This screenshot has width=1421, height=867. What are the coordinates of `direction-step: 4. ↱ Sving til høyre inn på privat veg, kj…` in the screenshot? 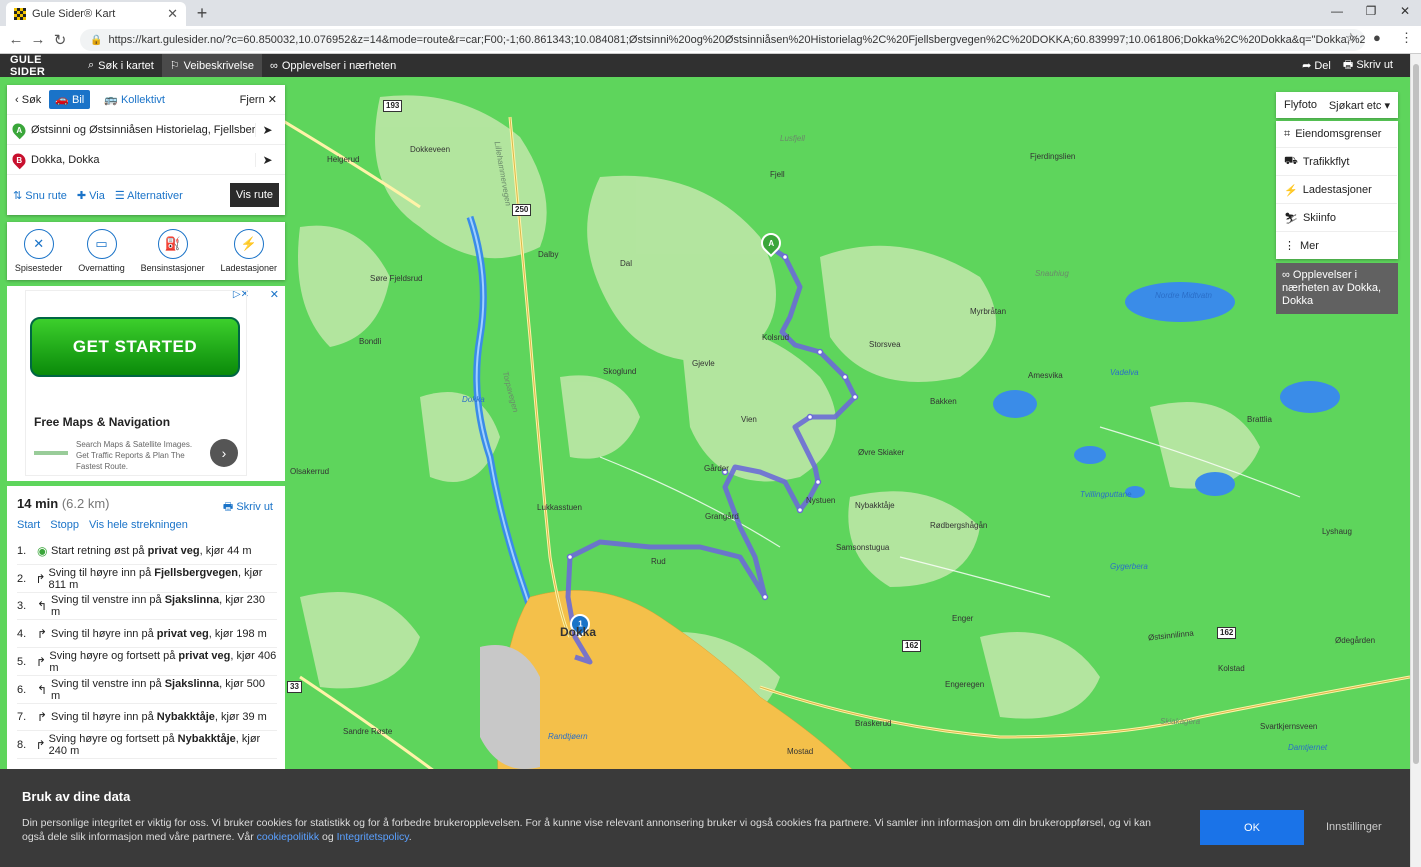 It's located at (147, 635).